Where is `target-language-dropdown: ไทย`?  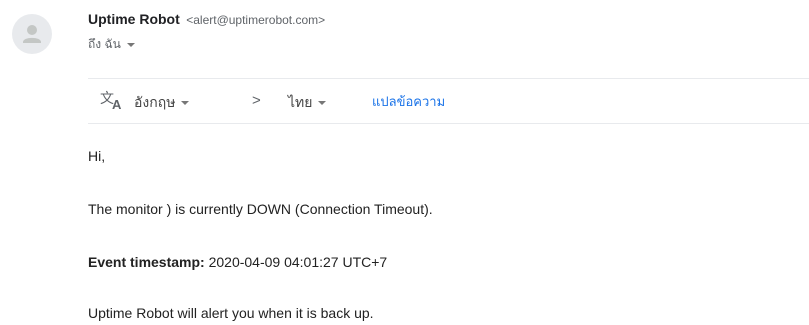
target-language-dropdown: ไทย is located at coordinates (307, 102).